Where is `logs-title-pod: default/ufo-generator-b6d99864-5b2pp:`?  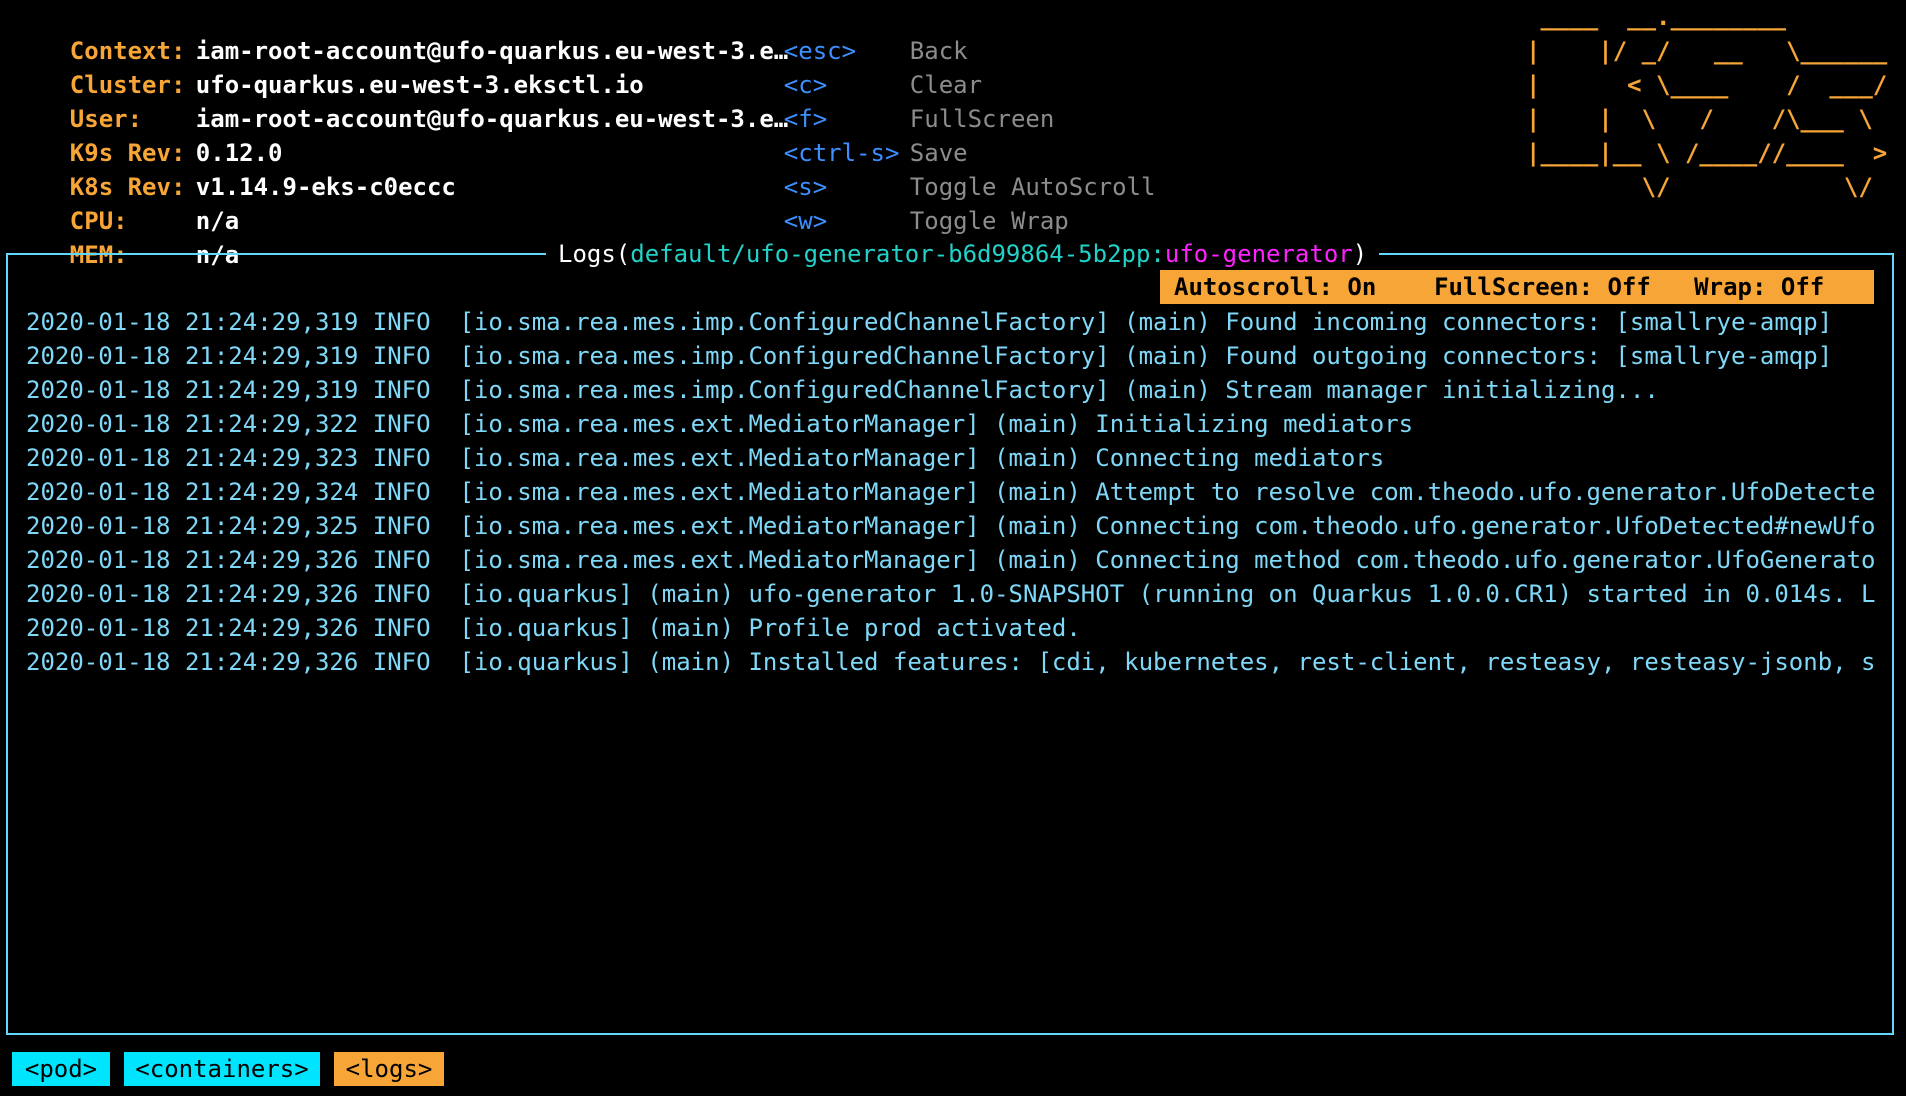
logs-title-pod: default/ufo-generator-b6d99864-5b2pp: is located at coordinates (897, 254).